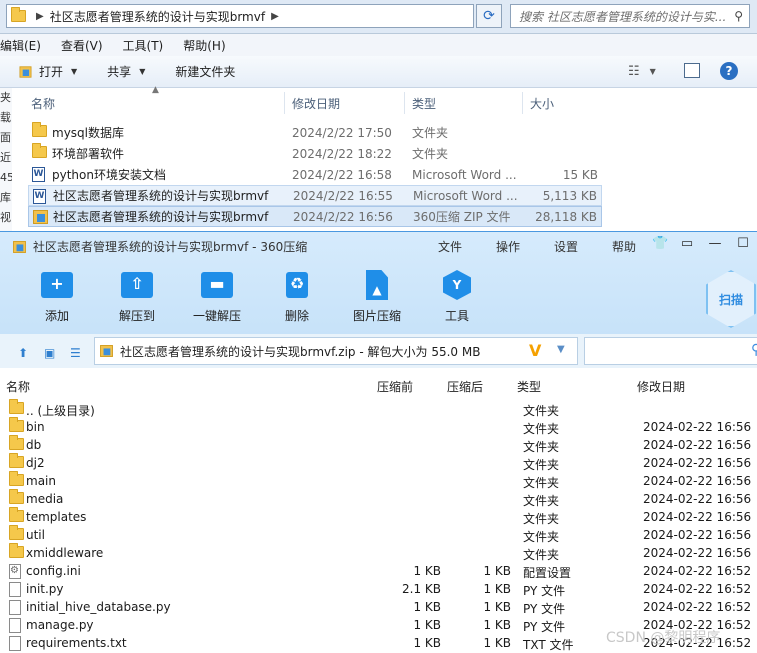 The width and height of the screenshot is (757, 653). I want to click on menu-settings: 设置, so click(566, 246).